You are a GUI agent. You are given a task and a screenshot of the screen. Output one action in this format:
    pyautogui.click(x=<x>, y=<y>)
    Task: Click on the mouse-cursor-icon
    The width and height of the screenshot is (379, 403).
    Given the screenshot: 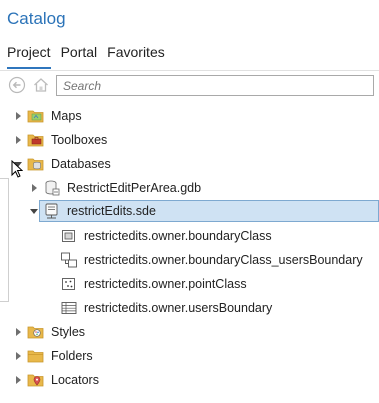 What is the action you would take?
    pyautogui.click(x=17, y=171)
    